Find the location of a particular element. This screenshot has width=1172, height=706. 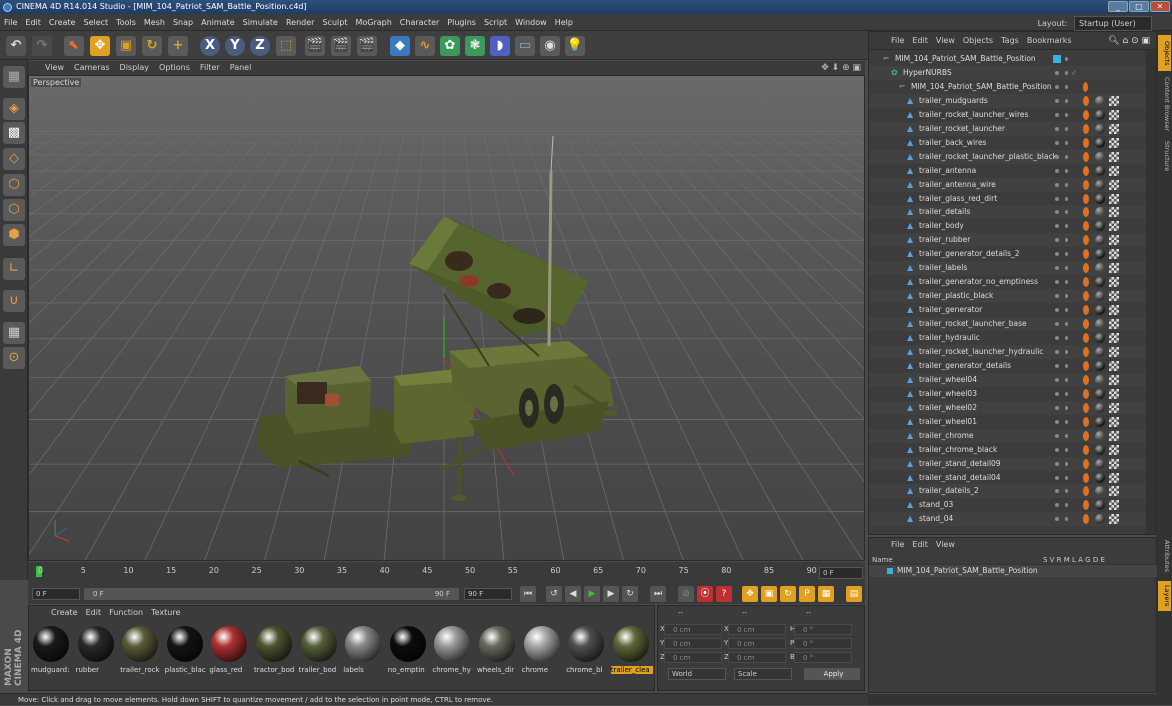

array-icon: ❃ is located at coordinates (475, 46).